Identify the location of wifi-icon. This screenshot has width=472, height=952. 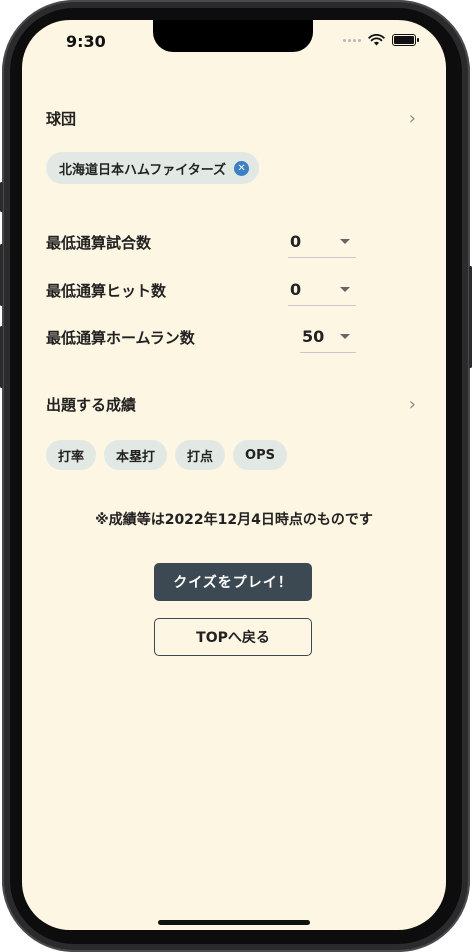
(376, 40).